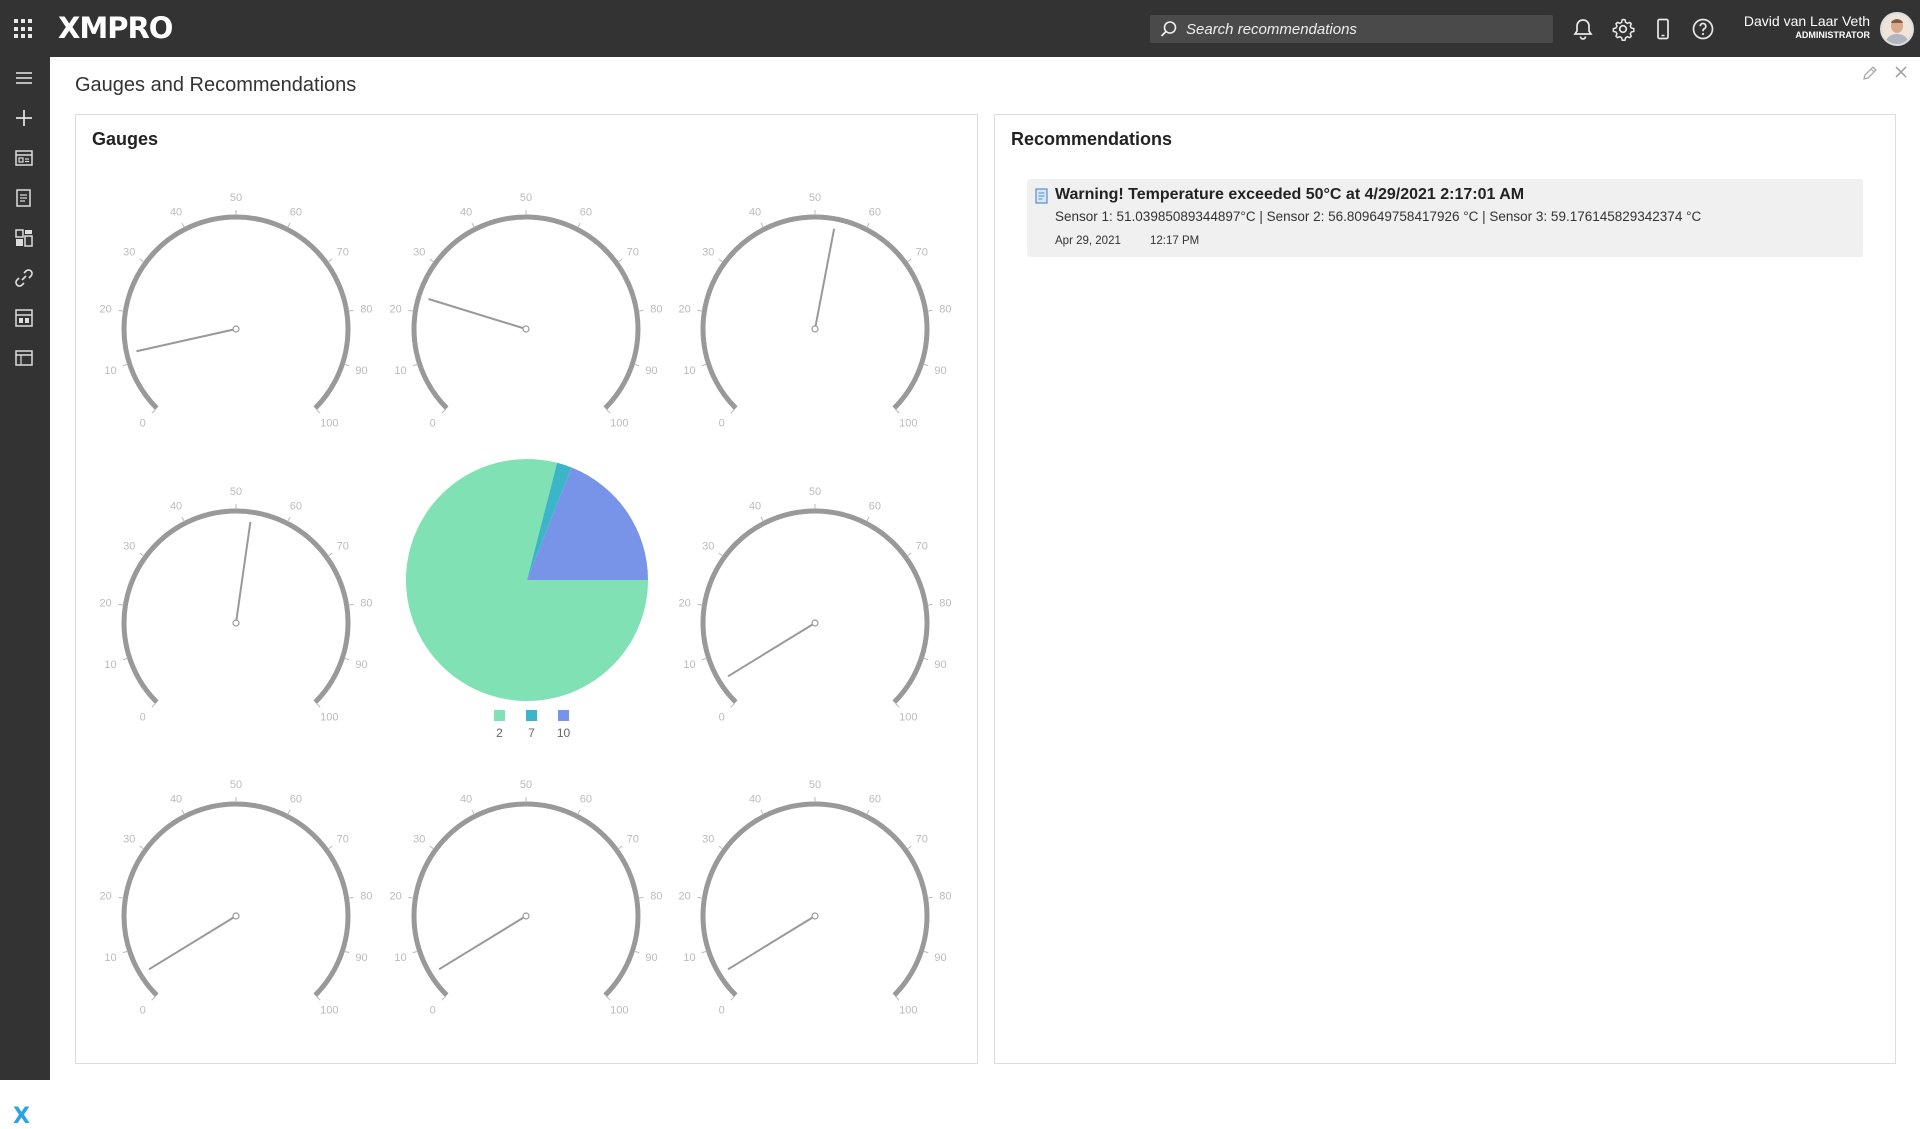 The height and width of the screenshot is (1129, 1920). What do you see at coordinates (24, 198) in the screenshot?
I see `recommendations-icon` at bounding box center [24, 198].